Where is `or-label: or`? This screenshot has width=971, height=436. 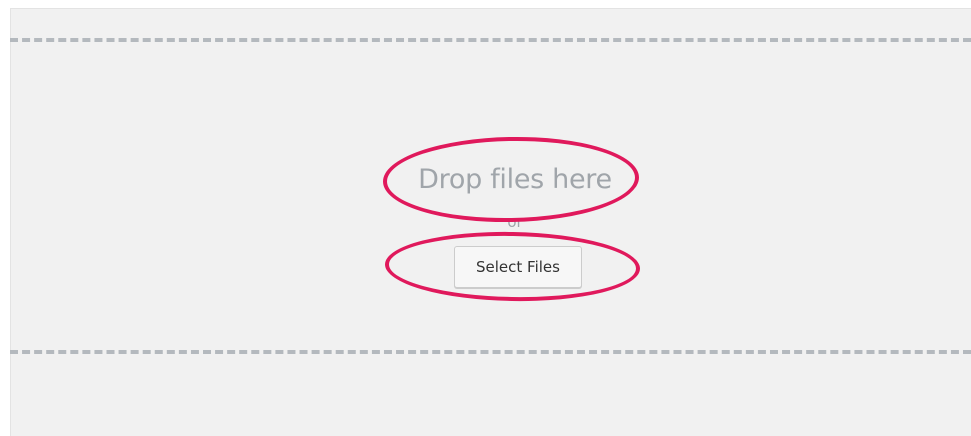 or-label: or is located at coordinates (515, 222).